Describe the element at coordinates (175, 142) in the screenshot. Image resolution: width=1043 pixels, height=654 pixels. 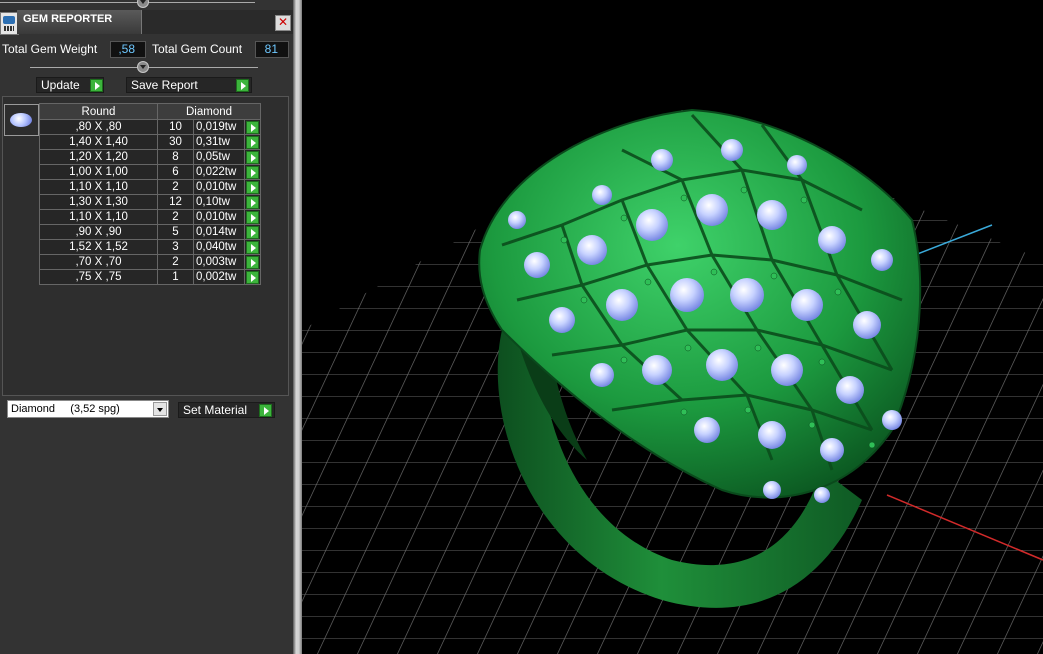
I see `gem-count: 30` at that location.